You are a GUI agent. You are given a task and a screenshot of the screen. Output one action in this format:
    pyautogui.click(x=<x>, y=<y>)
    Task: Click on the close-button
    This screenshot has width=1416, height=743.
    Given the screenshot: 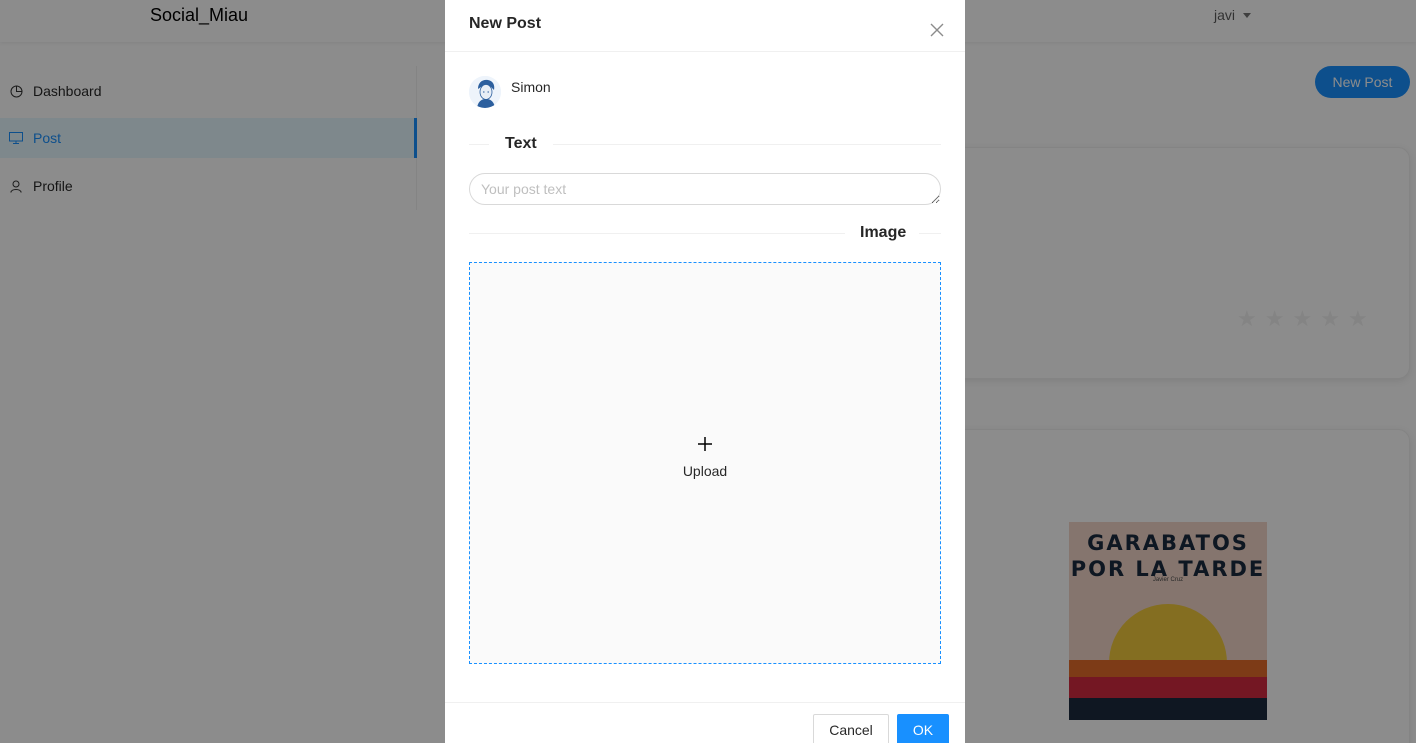 What is the action you would take?
    pyautogui.click(x=937, y=30)
    